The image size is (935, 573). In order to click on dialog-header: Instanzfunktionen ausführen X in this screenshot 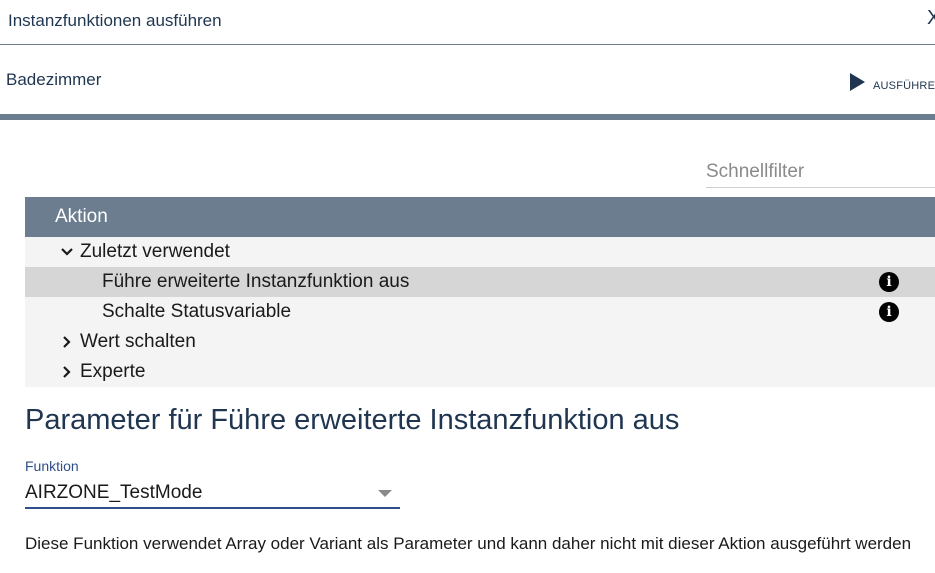, I will do `click(467, 22)`.